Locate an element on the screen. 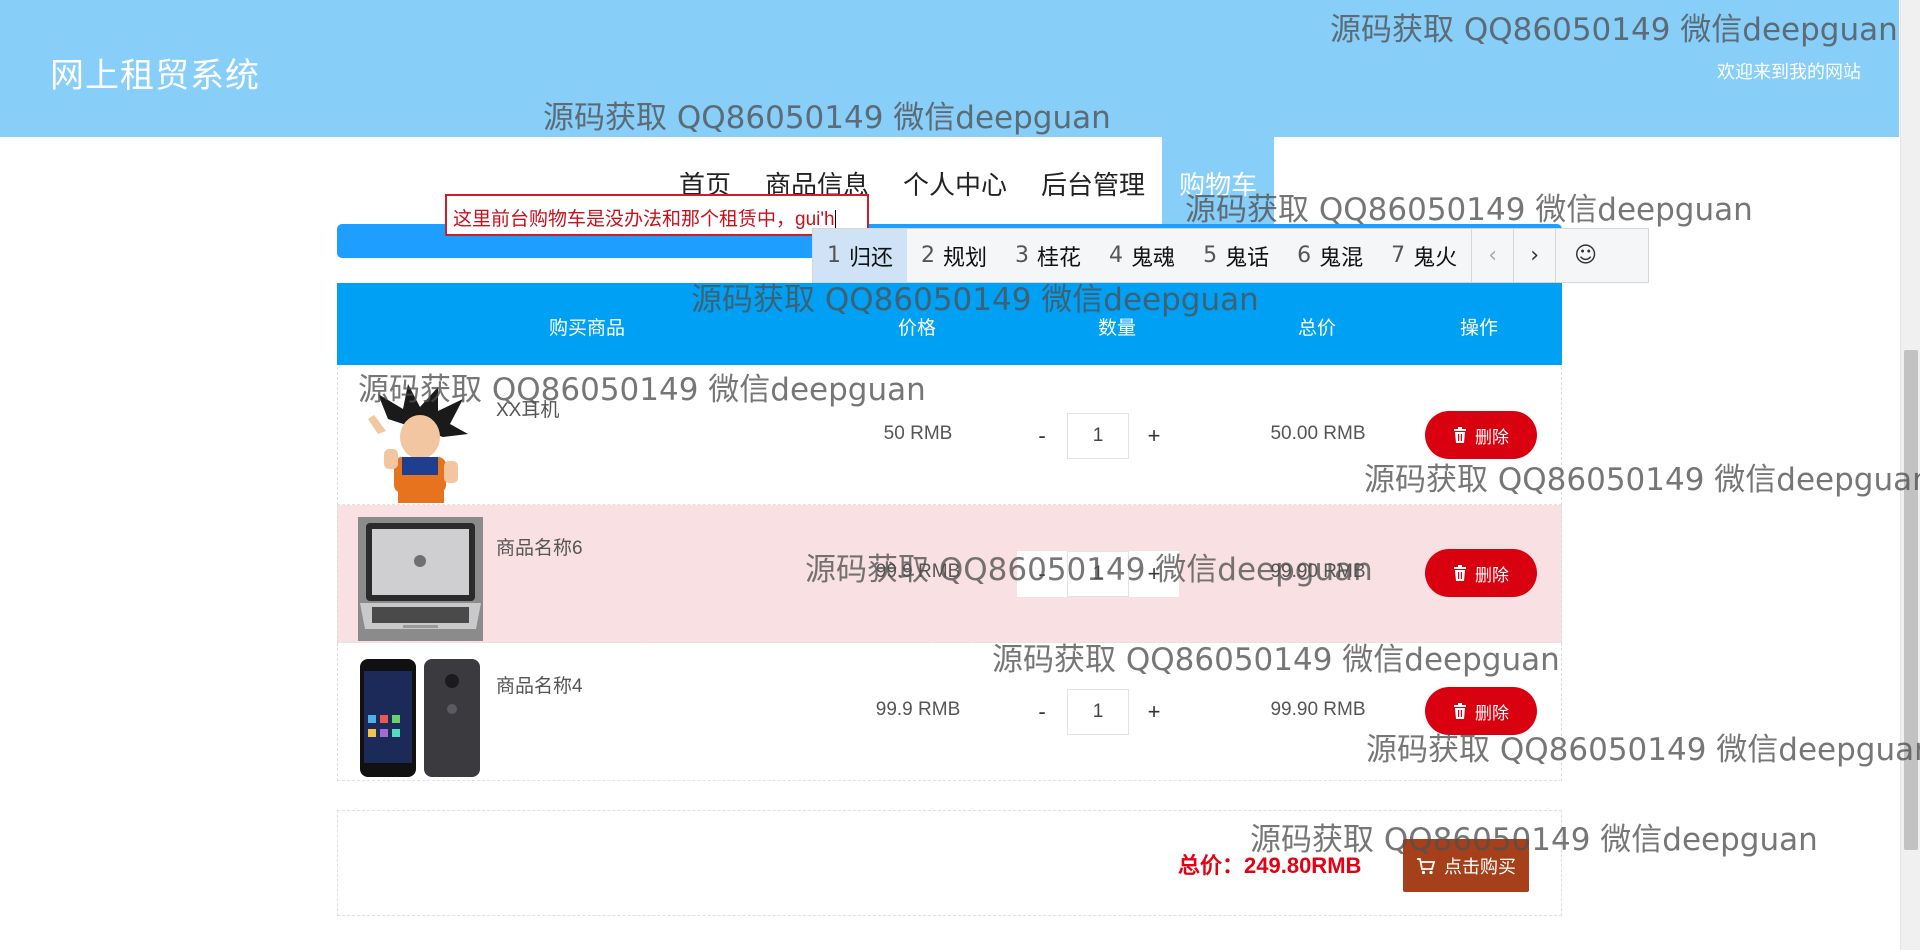  ime-prev-page-icon: ‹ is located at coordinates (1492, 255).